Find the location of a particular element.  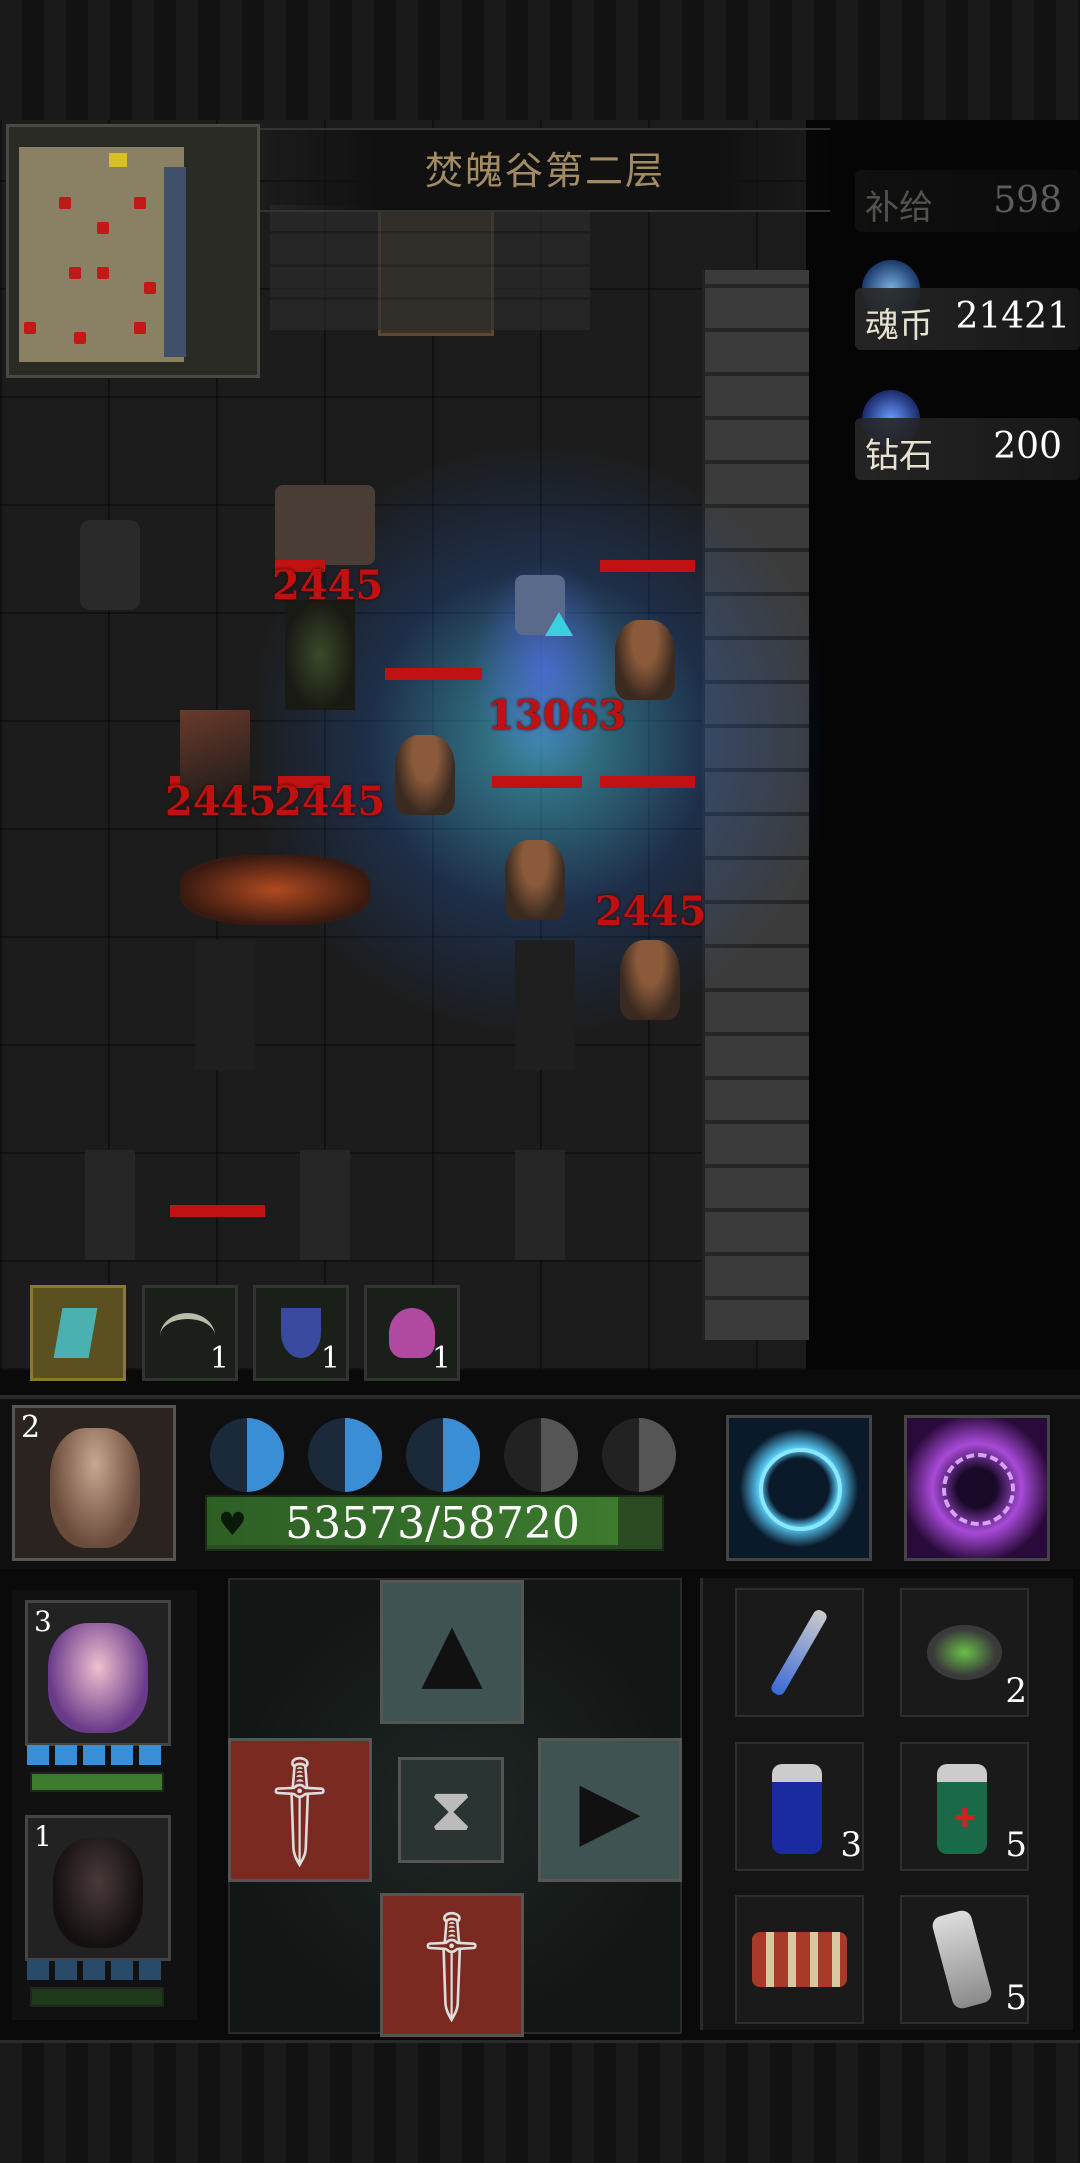

spell-lightning-ring is located at coordinates (799, 1488).